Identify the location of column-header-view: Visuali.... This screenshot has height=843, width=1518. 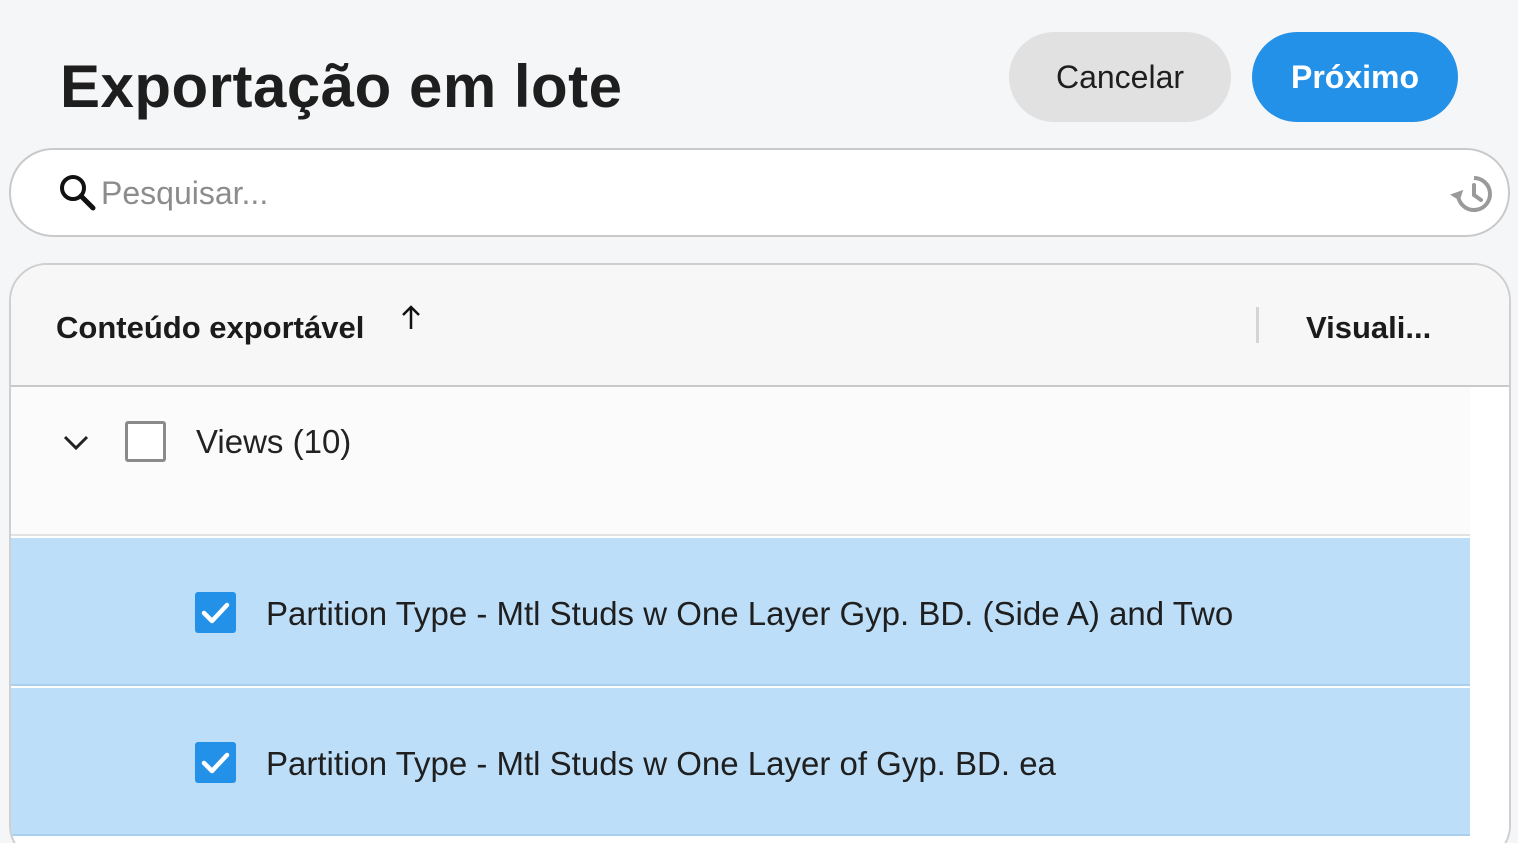
(1368, 328).